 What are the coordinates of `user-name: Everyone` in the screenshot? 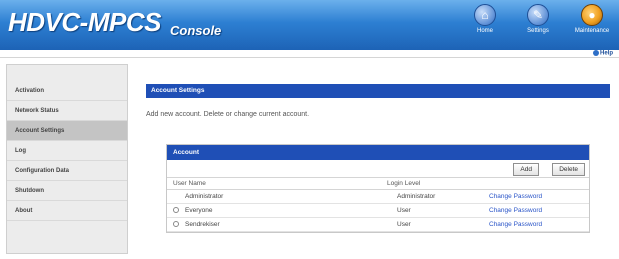 It's located at (199, 210).